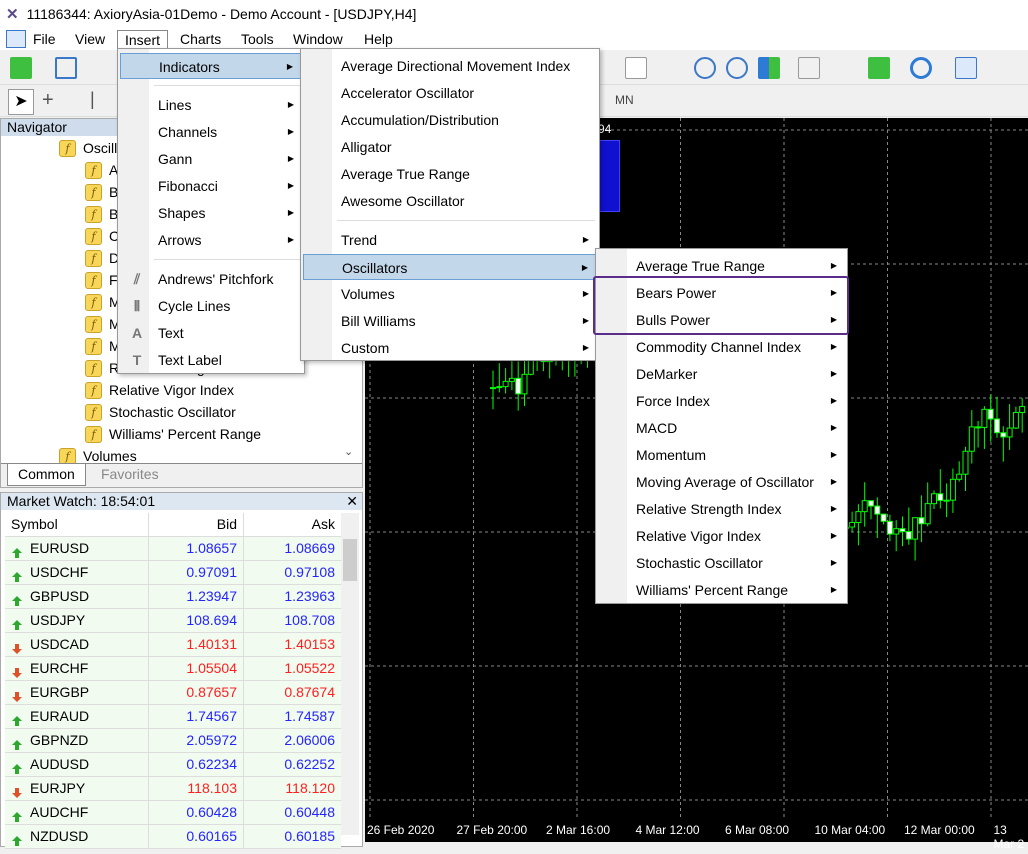 This screenshot has width=1028, height=854. I want to click on insert-menu-item: Shapes▶, so click(211, 213).